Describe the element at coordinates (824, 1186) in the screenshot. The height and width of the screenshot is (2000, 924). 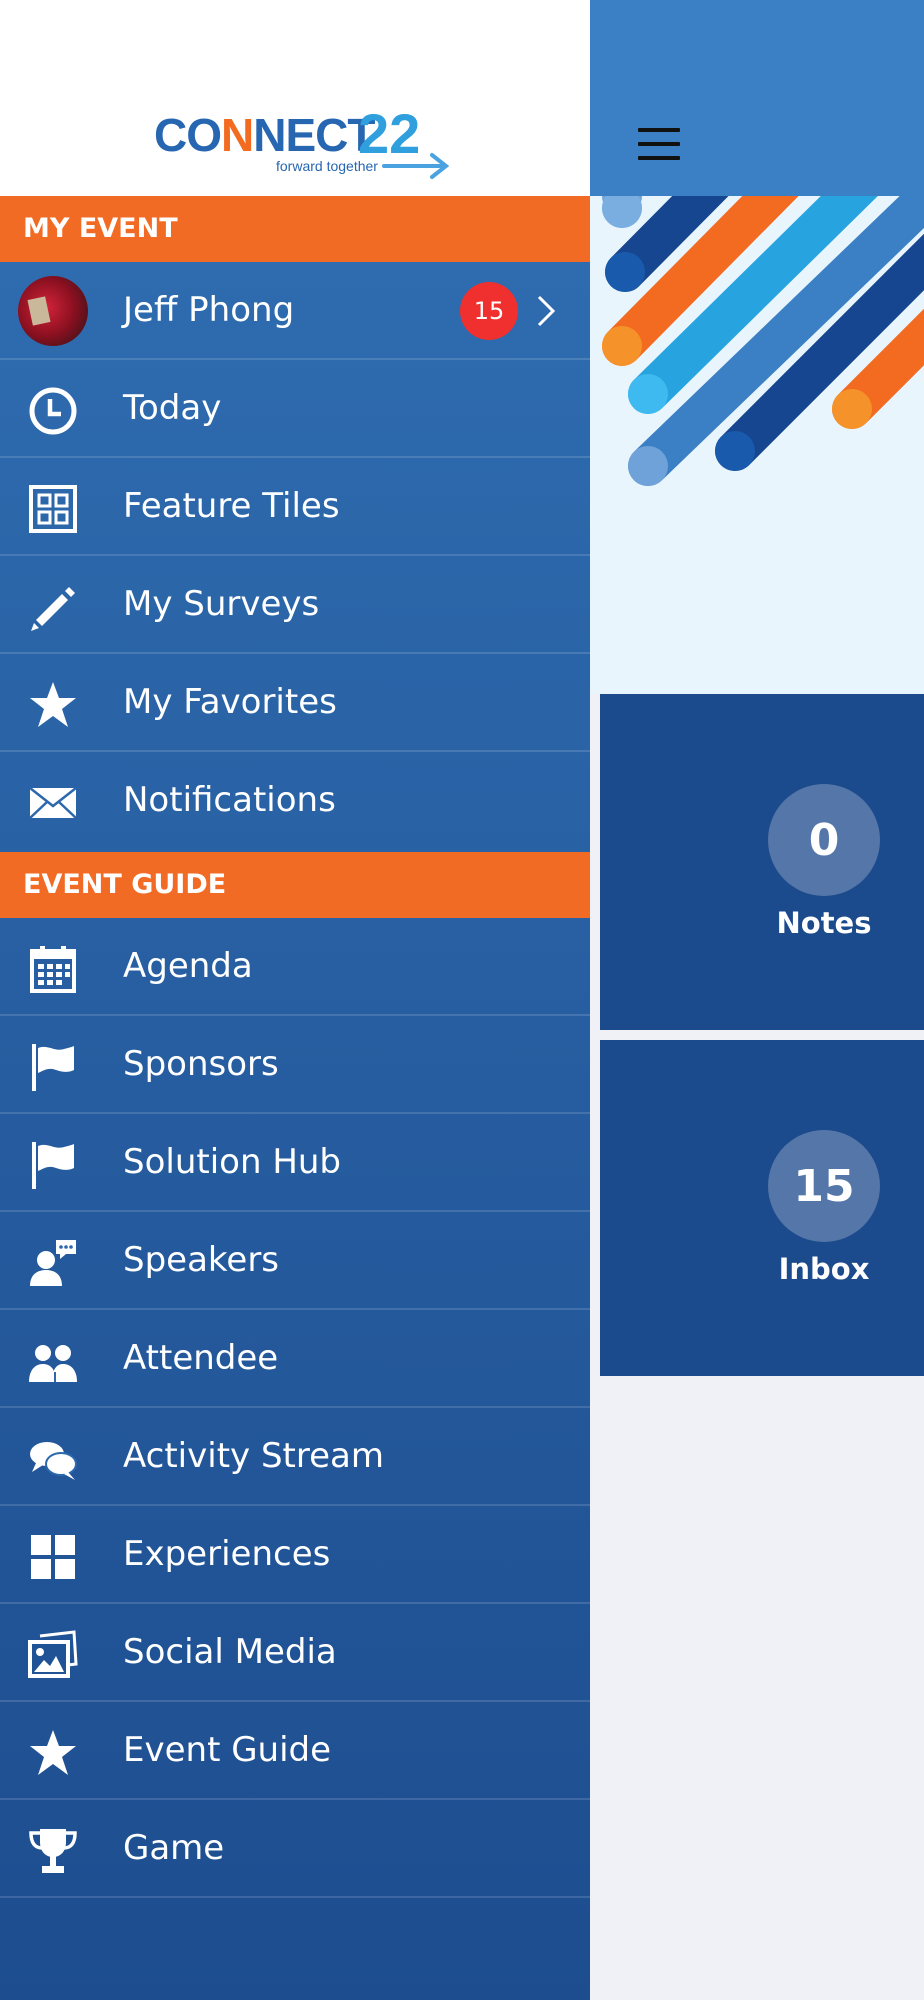
I see `inbox-count: 15` at that location.